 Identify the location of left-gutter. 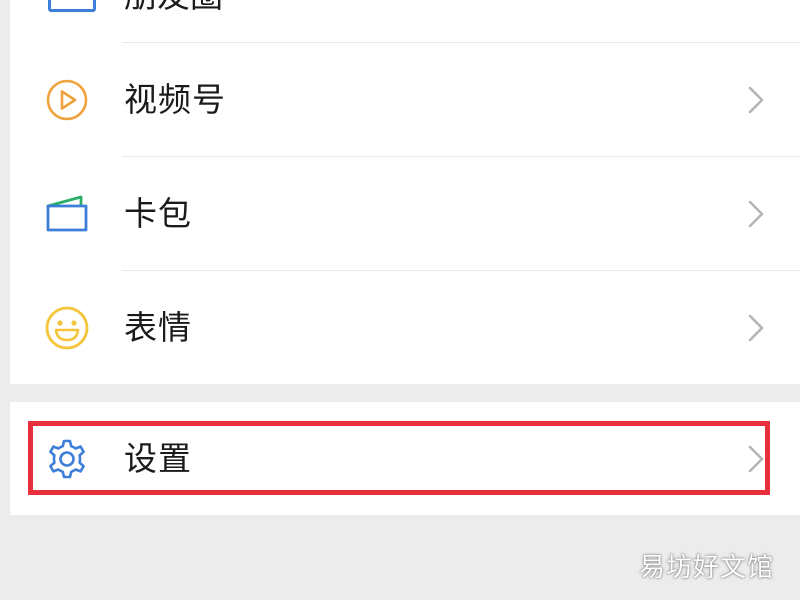
(5, 300).